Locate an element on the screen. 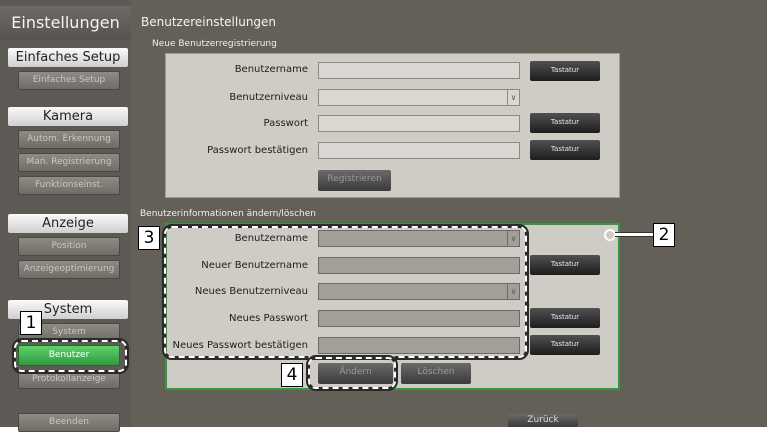 This screenshot has width=767, height=432. label-password: Passwort is located at coordinates (285, 123).